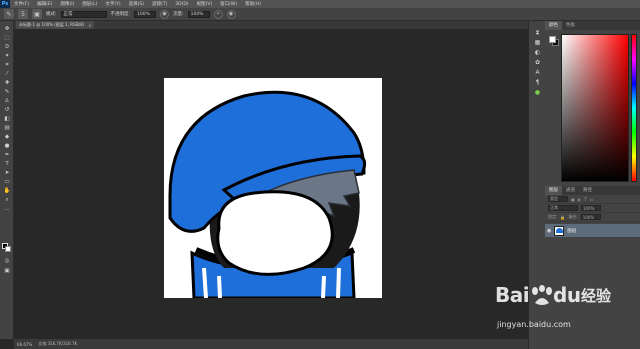 The height and width of the screenshot is (349, 640). What do you see at coordinates (165, 14) in the screenshot?
I see `pressure-opacity-icon: ◉` at bounding box center [165, 14].